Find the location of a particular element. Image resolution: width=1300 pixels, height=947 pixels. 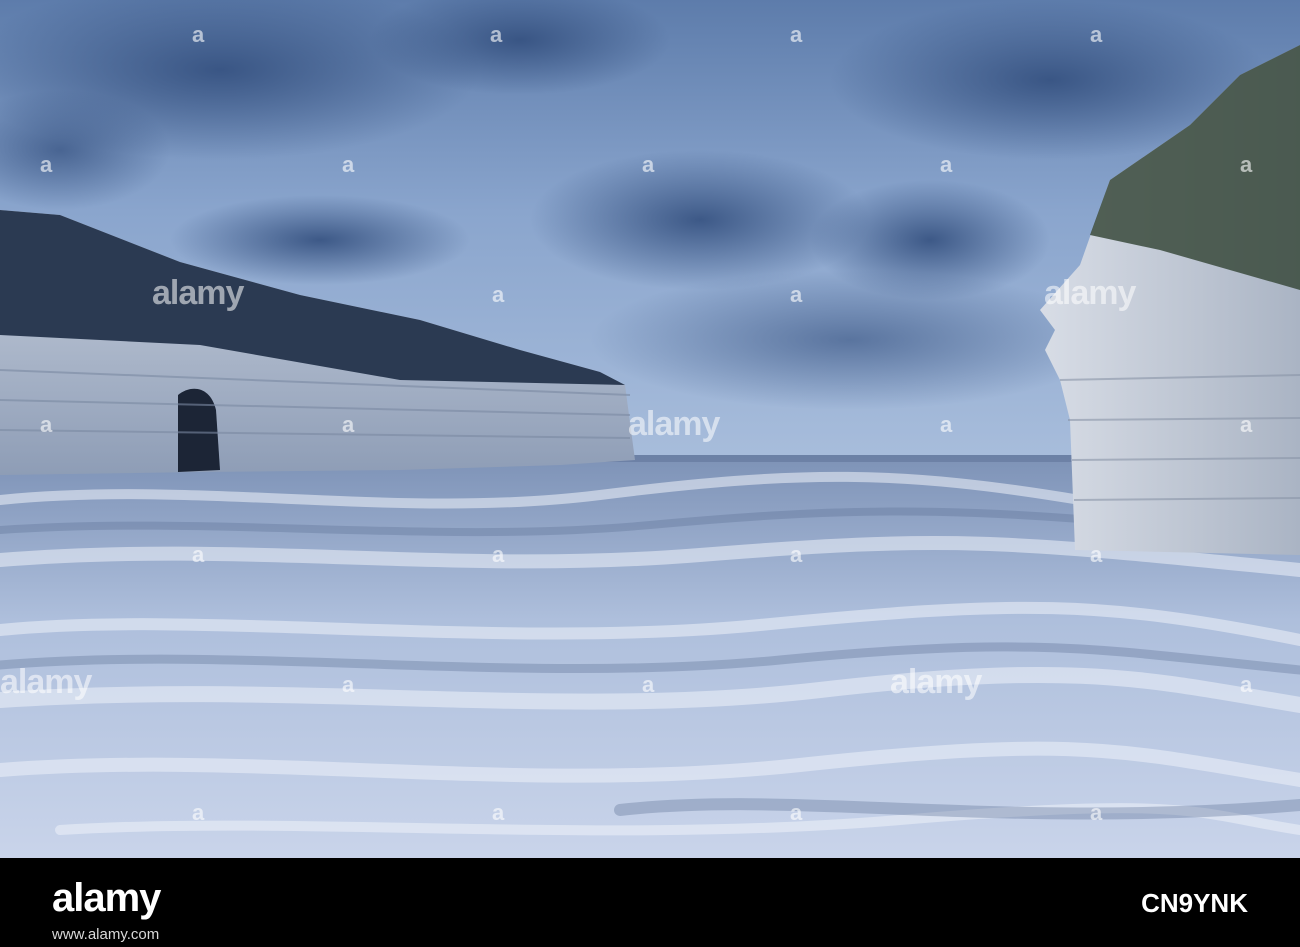

stock-footer-bar: alamy www.alamy.com CN9YNK is located at coordinates (650, 902).